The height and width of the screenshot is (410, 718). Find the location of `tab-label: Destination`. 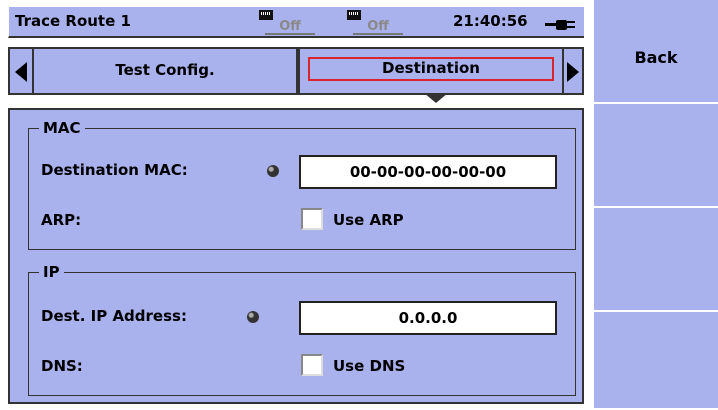

tab-label: Destination is located at coordinates (431, 68).